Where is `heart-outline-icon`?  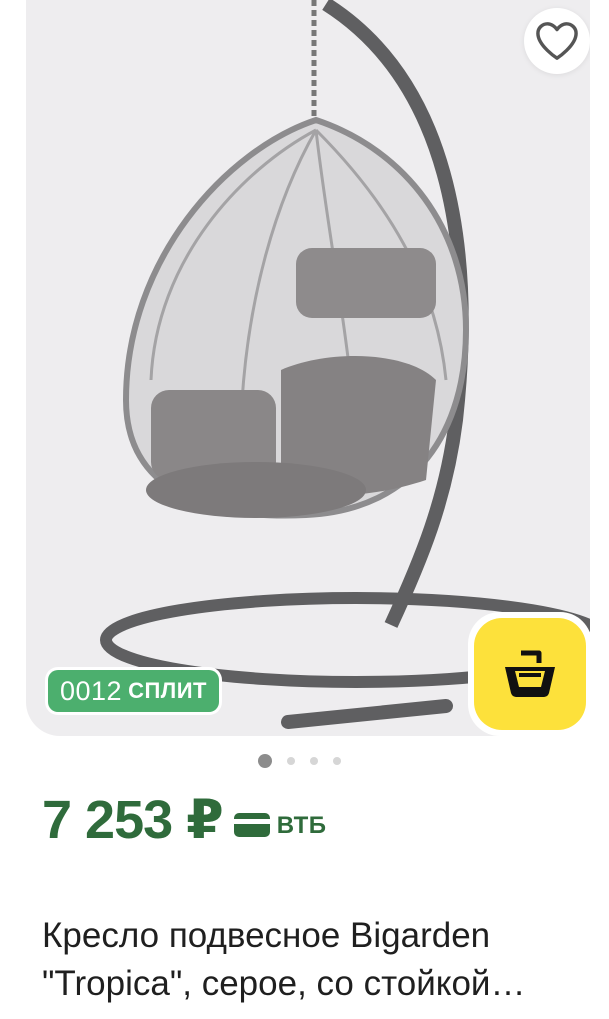
heart-outline-icon is located at coordinates (557, 41).